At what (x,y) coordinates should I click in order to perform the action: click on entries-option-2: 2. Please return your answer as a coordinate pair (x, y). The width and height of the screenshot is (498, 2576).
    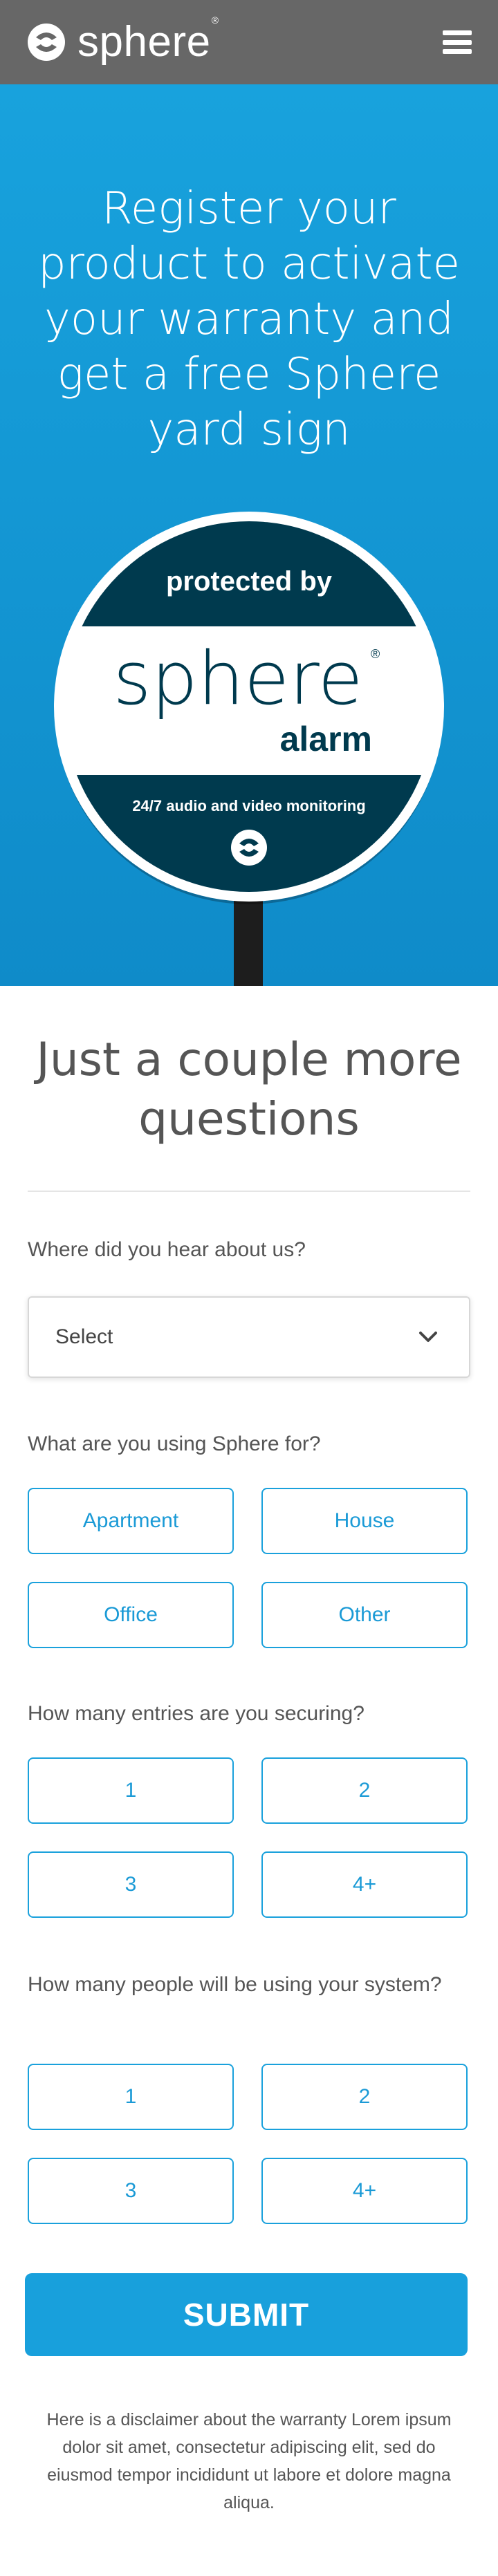
    Looking at the image, I should click on (364, 1790).